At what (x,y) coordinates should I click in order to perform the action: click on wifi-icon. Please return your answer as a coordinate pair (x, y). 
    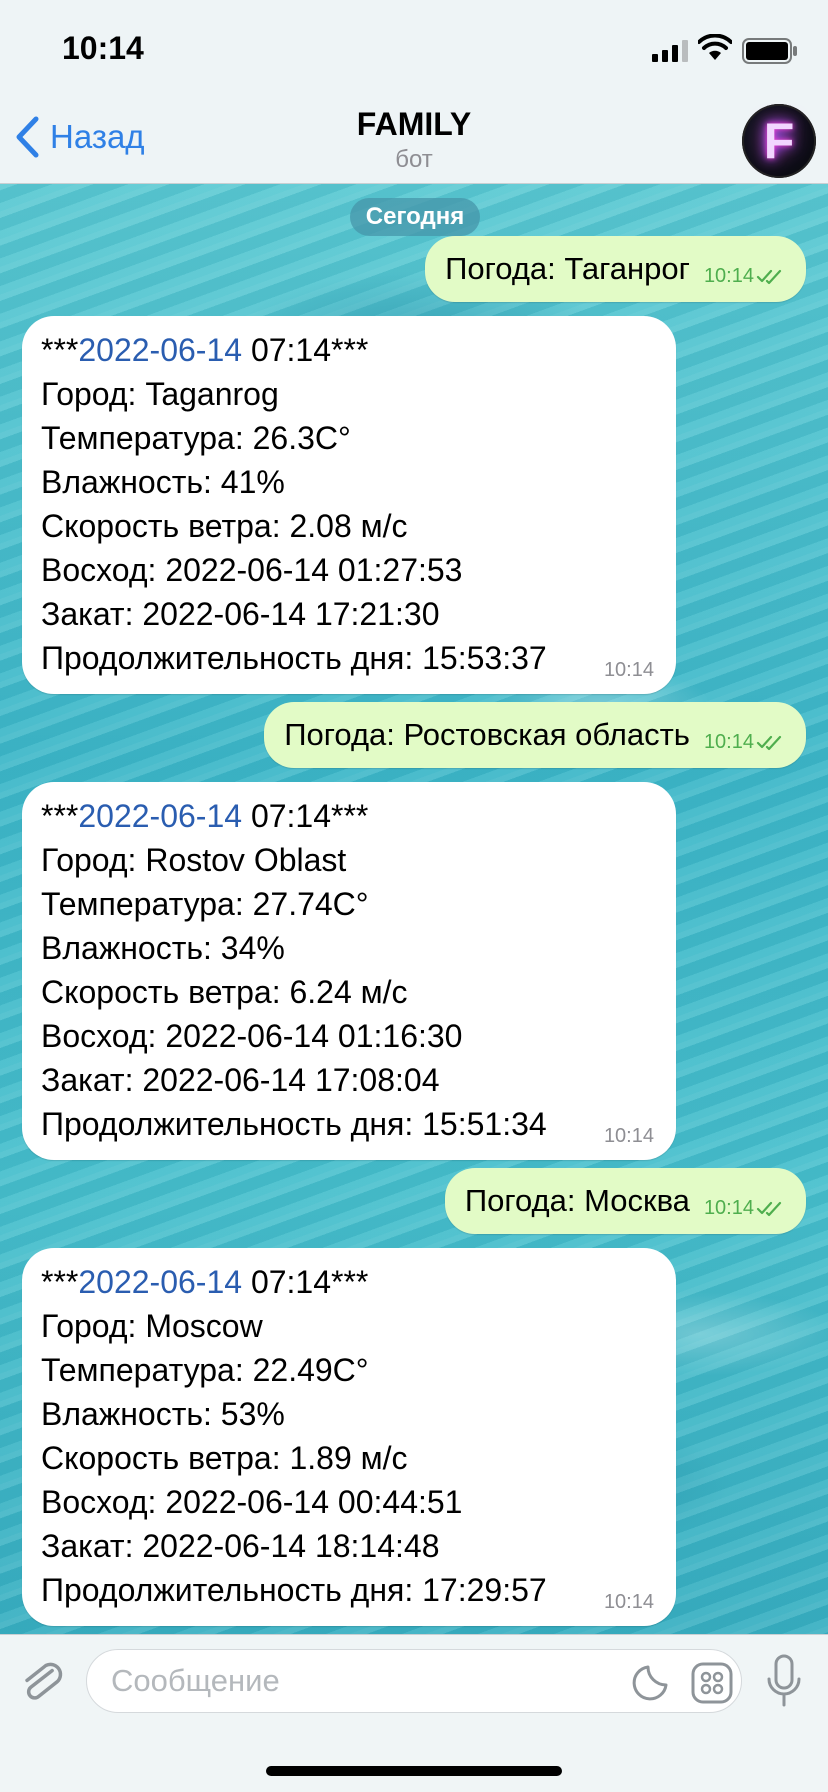
    Looking at the image, I should click on (715, 47).